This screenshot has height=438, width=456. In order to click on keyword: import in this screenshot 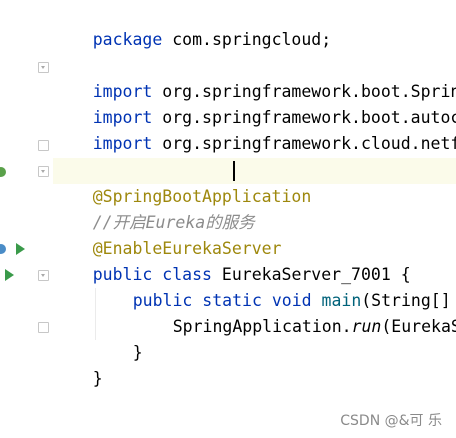, I will do `click(122, 143)`.